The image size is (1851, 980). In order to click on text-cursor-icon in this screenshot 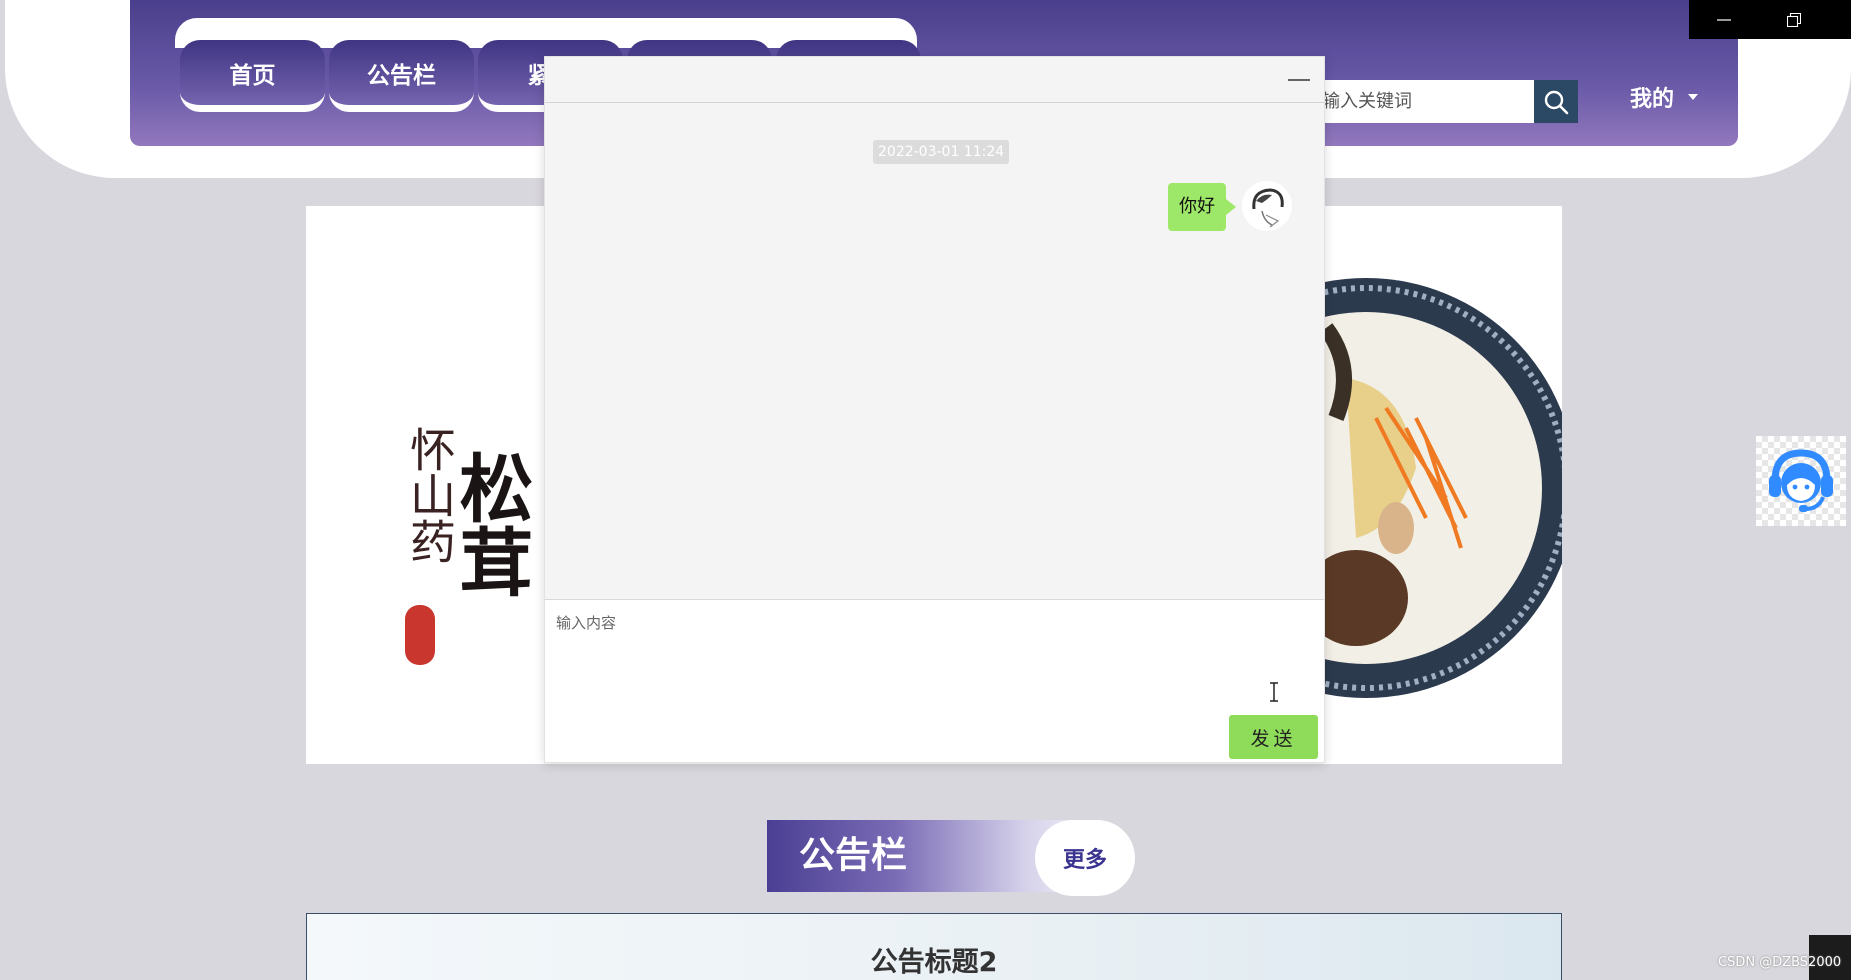, I will do `click(1274, 692)`.